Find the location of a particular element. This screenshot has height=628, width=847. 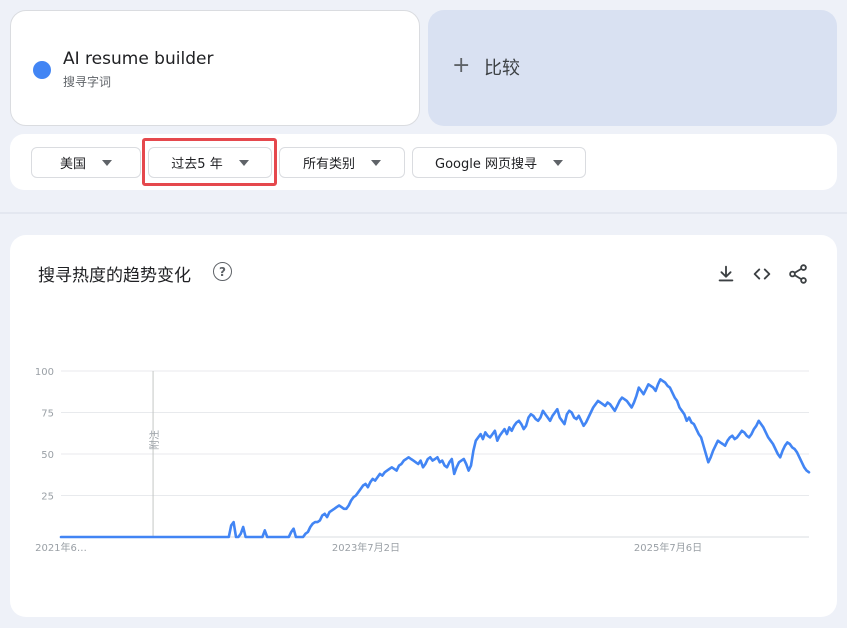

x-tick-label: 2025年7月6日 is located at coordinates (668, 547).